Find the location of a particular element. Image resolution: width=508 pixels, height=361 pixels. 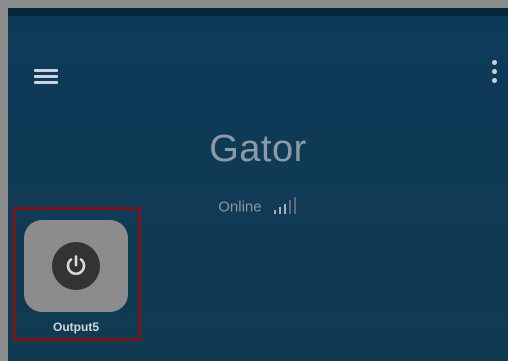

more-vert-icon is located at coordinates (495, 73).